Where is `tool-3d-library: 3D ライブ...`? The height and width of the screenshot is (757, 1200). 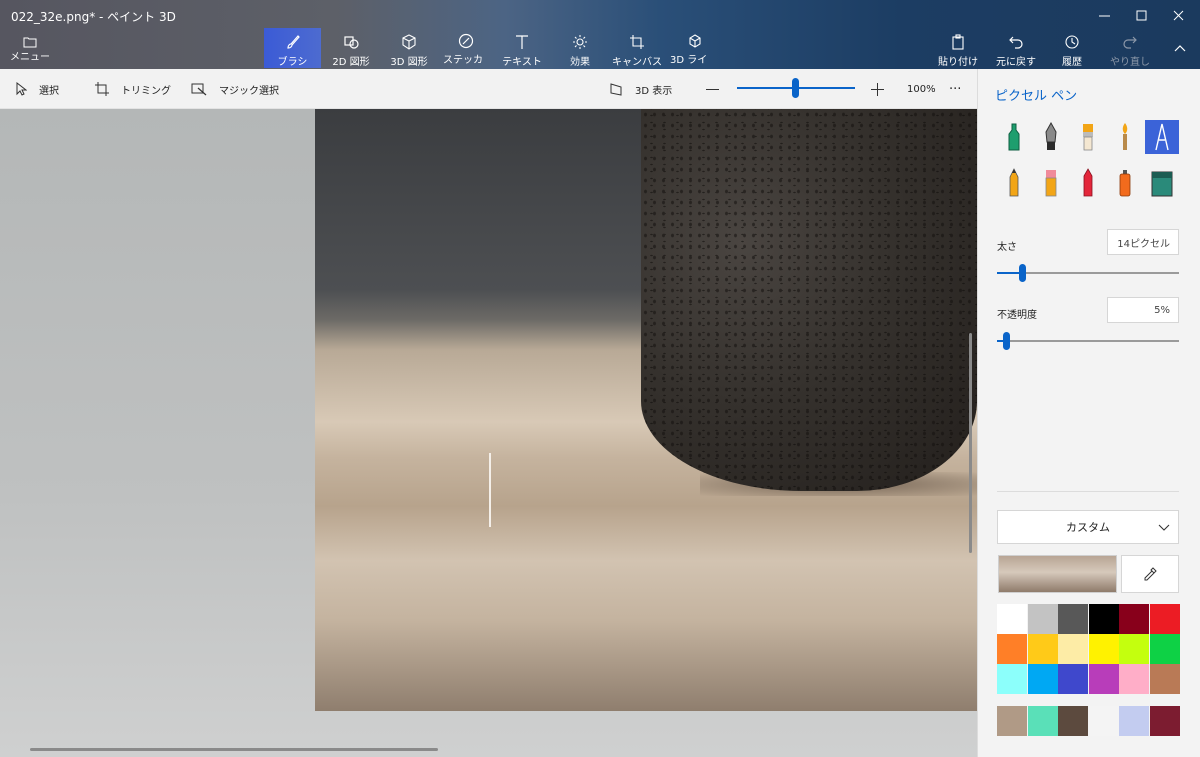 tool-3d-library: 3D ライブ... is located at coordinates (695, 54).